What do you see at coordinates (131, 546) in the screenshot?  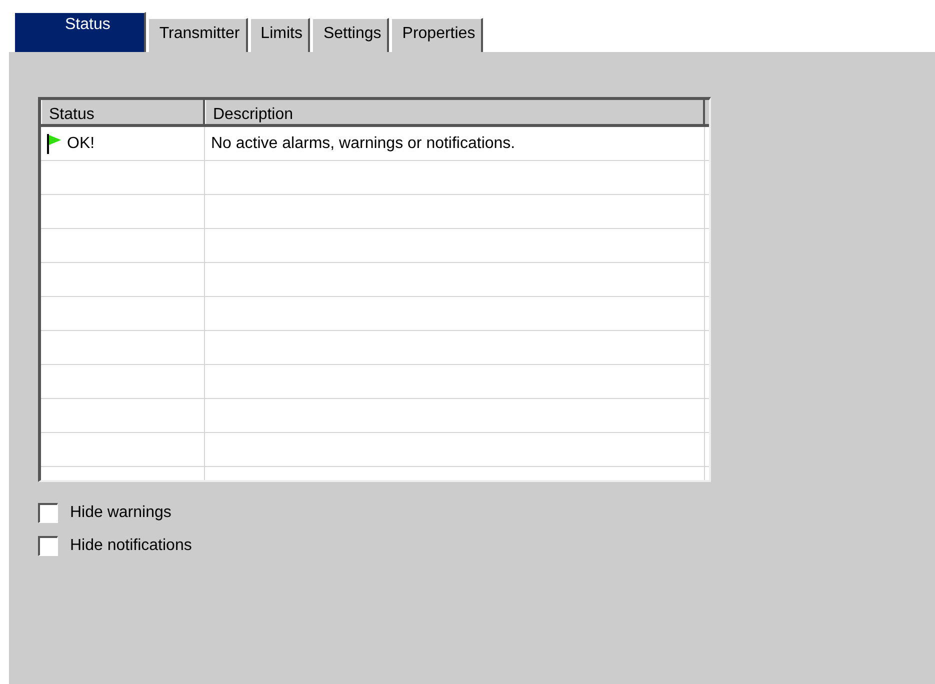 I see `checkbox-label: Hide notifications` at bounding box center [131, 546].